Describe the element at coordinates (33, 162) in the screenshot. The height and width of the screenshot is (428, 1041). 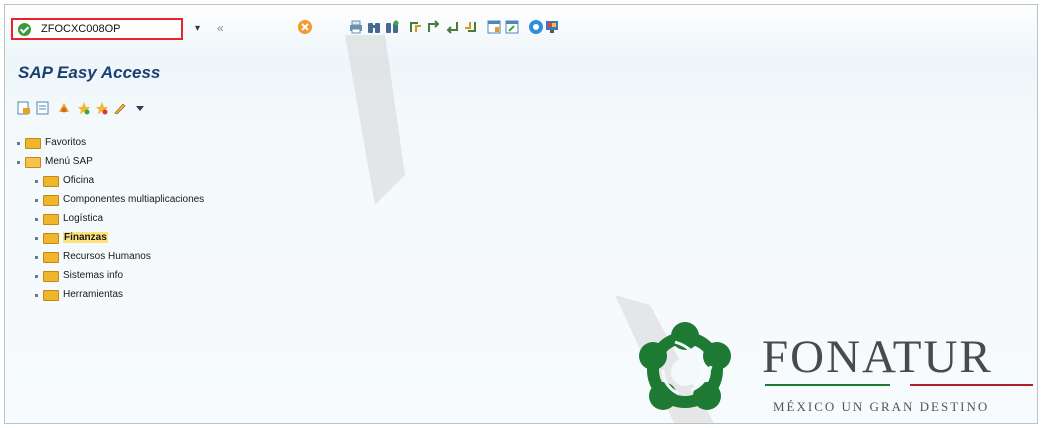
I see `folder-open-icon` at that location.